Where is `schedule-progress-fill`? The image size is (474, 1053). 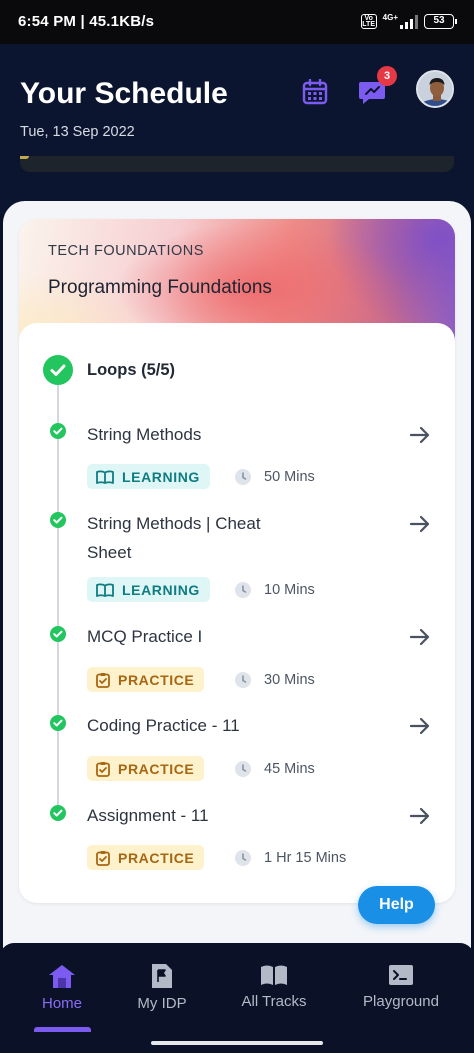 schedule-progress-fill is located at coordinates (24, 157).